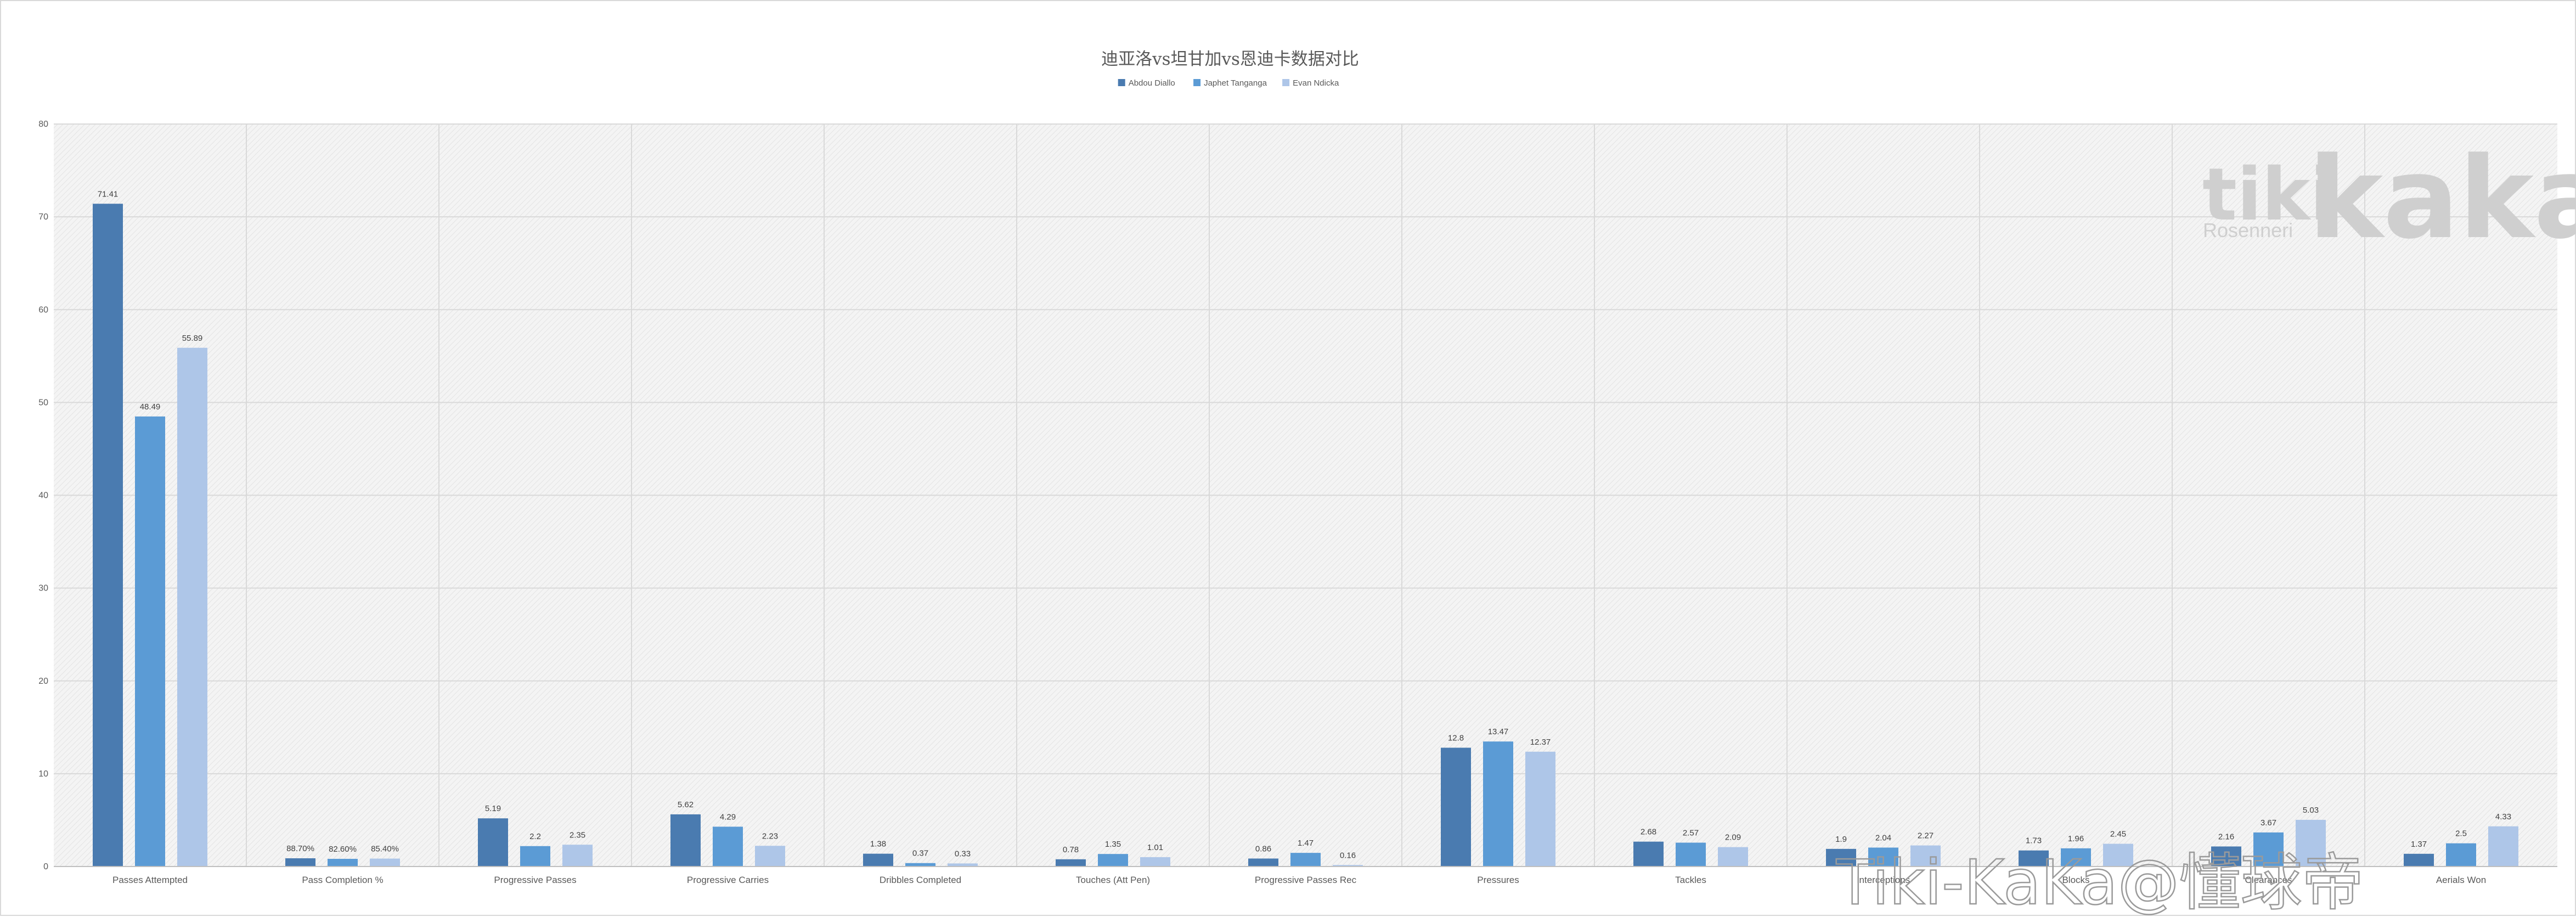 The height and width of the screenshot is (917, 2576). I want to click on x-tick-label: Aerials Won, so click(2461, 880).